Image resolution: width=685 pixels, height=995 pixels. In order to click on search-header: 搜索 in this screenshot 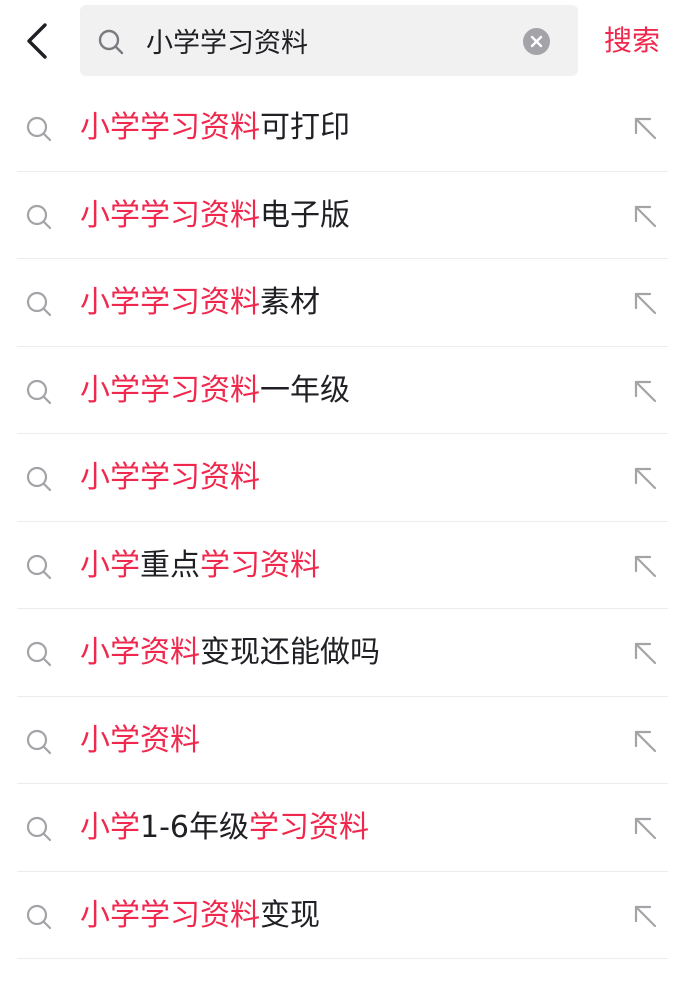, I will do `click(342, 40)`.